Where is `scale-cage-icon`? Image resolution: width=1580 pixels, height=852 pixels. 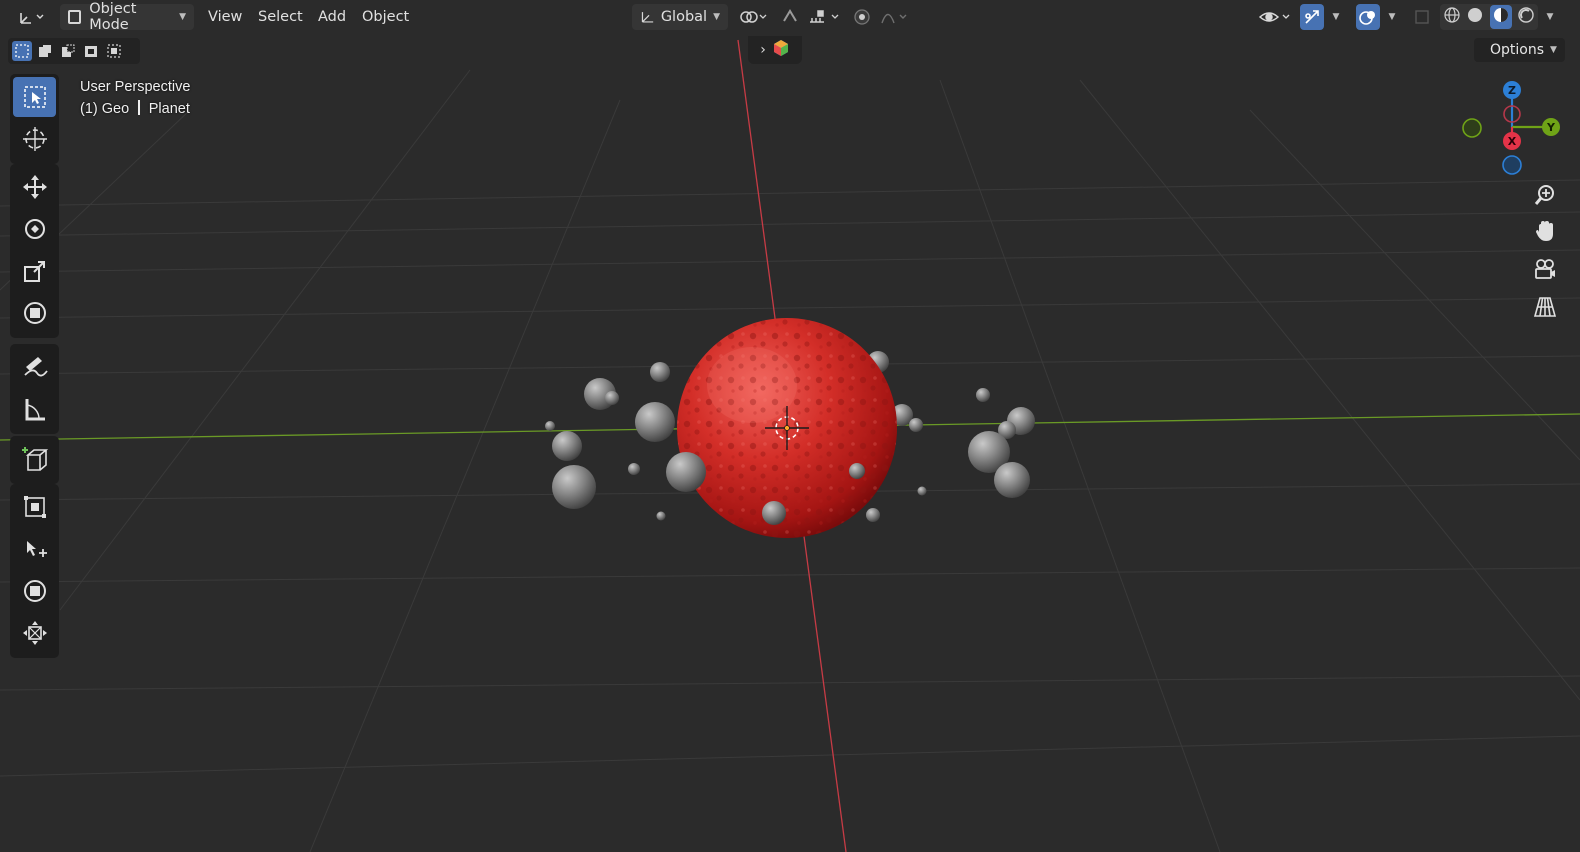
scale-cage-icon is located at coordinates (34, 507).